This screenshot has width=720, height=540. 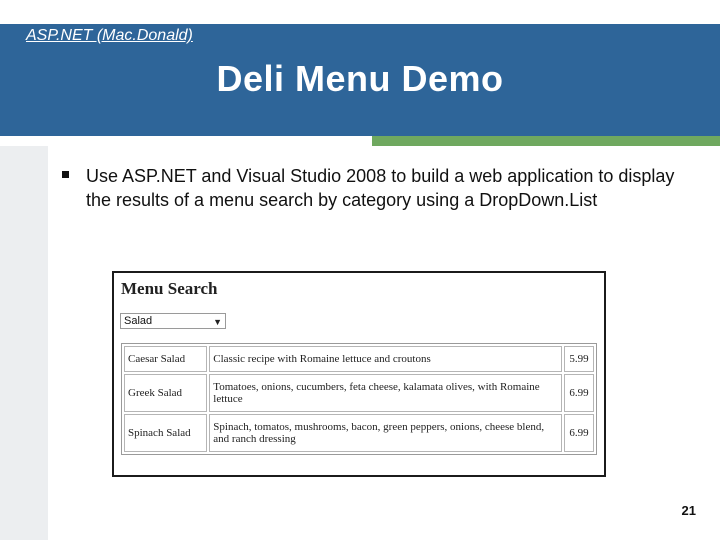 I want to click on item-name-cell: Caesar Salad, so click(x=166, y=359).